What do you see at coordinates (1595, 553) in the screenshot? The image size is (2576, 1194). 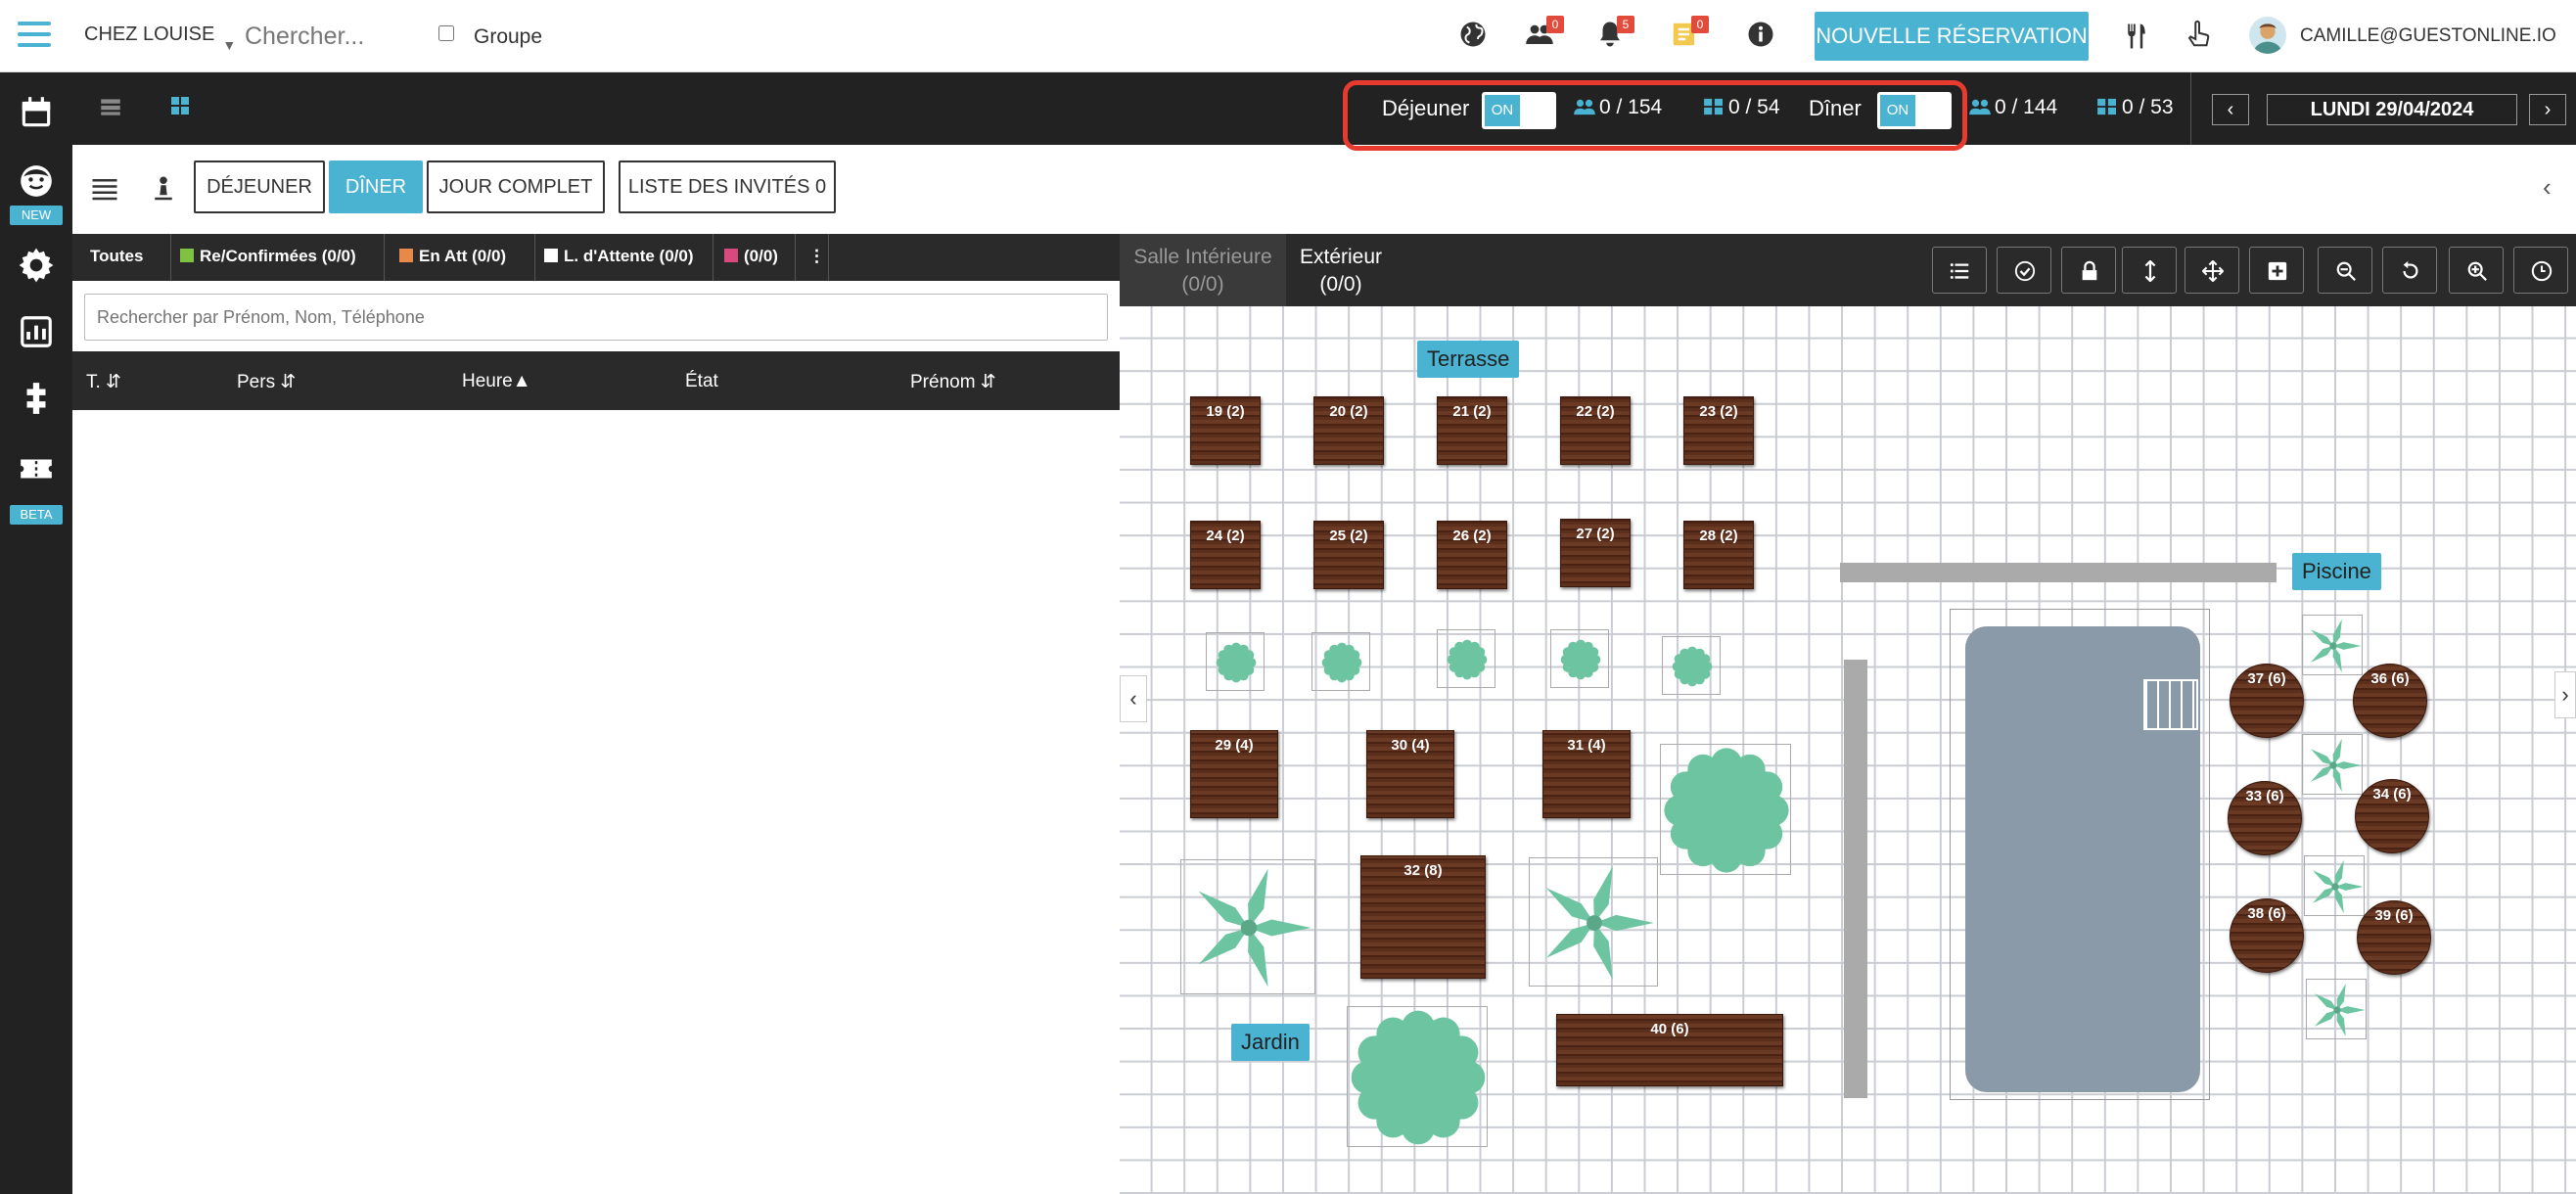 I see `table-27: 27 (2)` at bounding box center [1595, 553].